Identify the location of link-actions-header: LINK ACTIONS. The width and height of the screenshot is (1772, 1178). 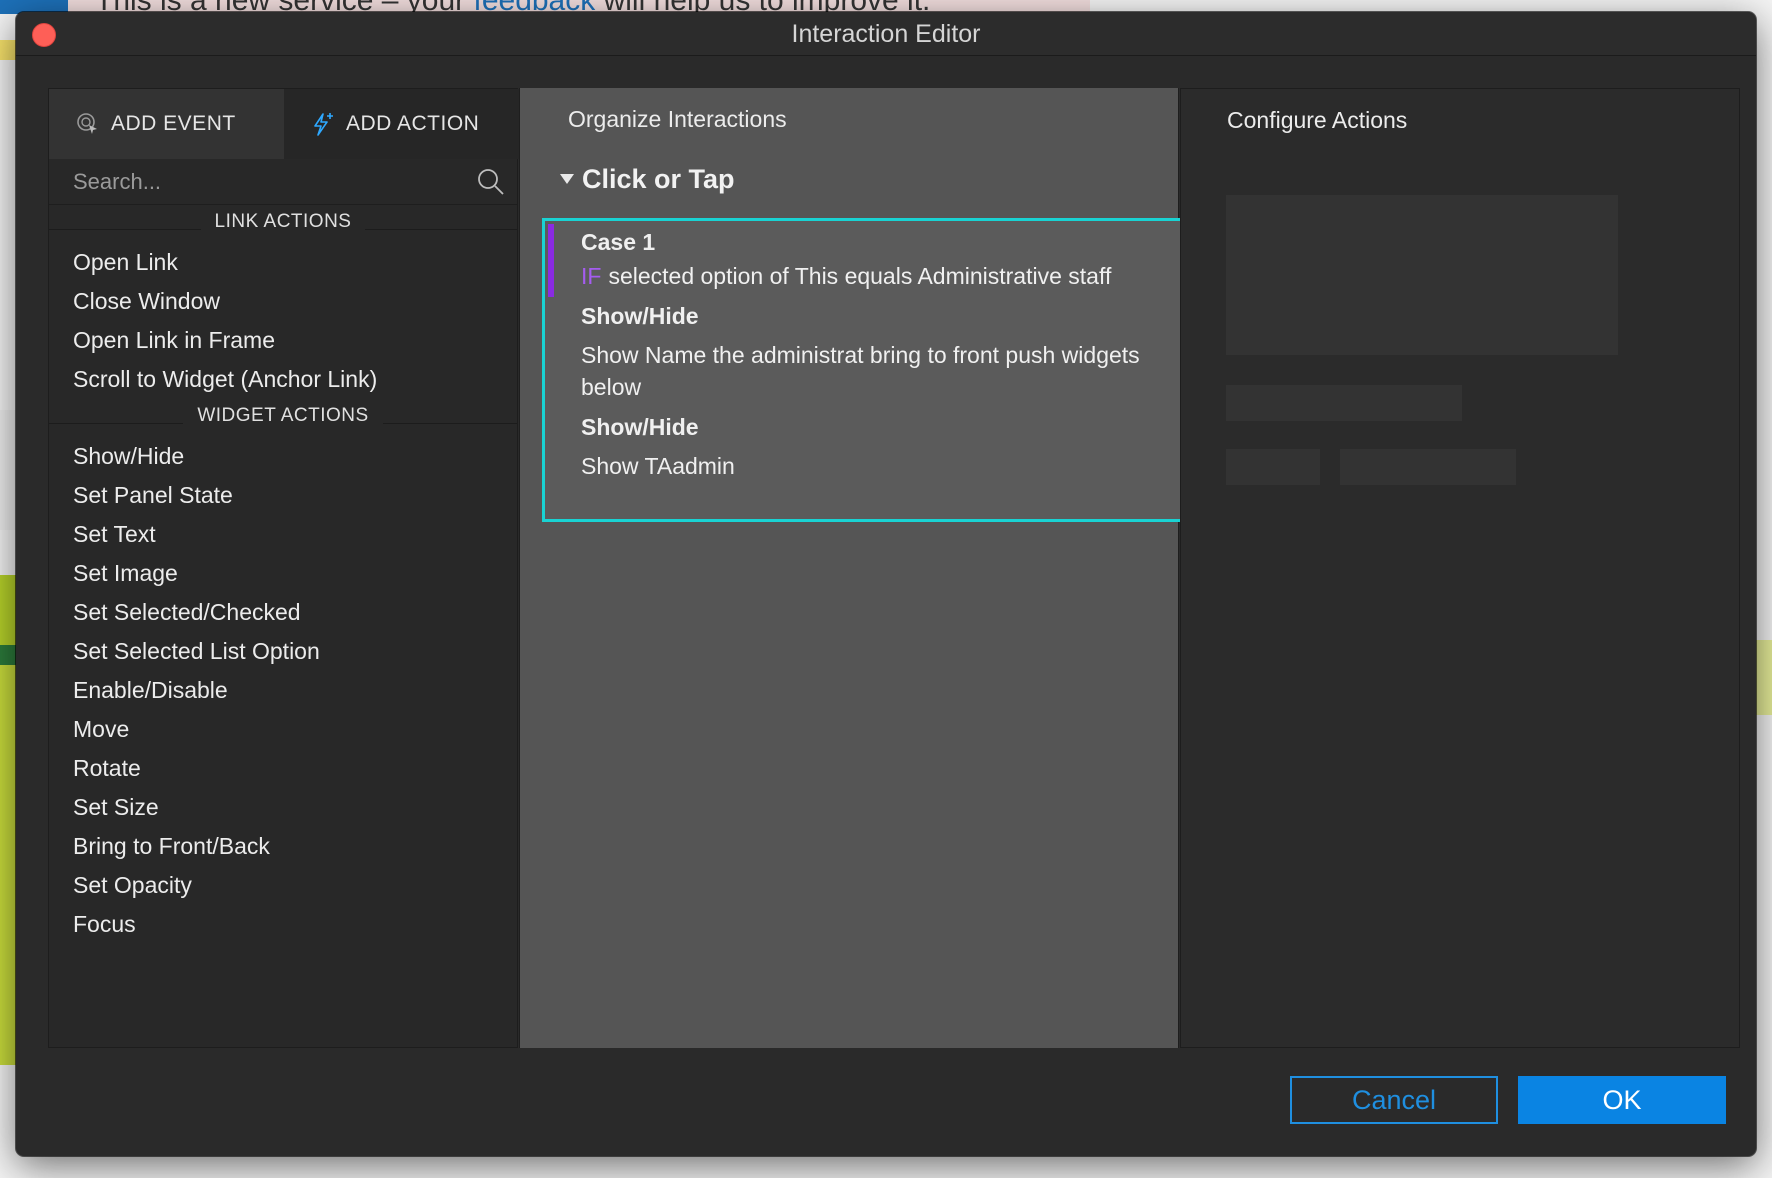
(283, 222).